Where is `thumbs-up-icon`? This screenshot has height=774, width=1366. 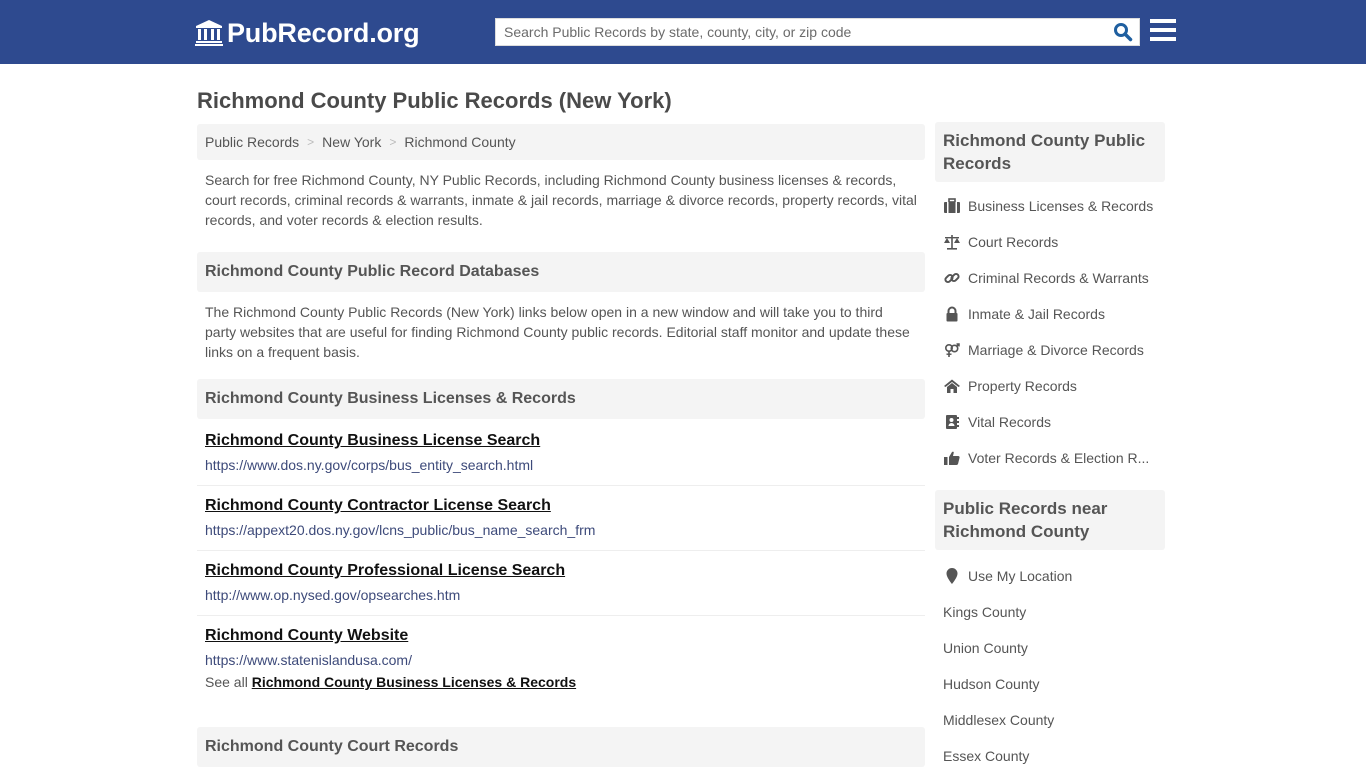
thumbs-up-icon is located at coordinates (952, 458).